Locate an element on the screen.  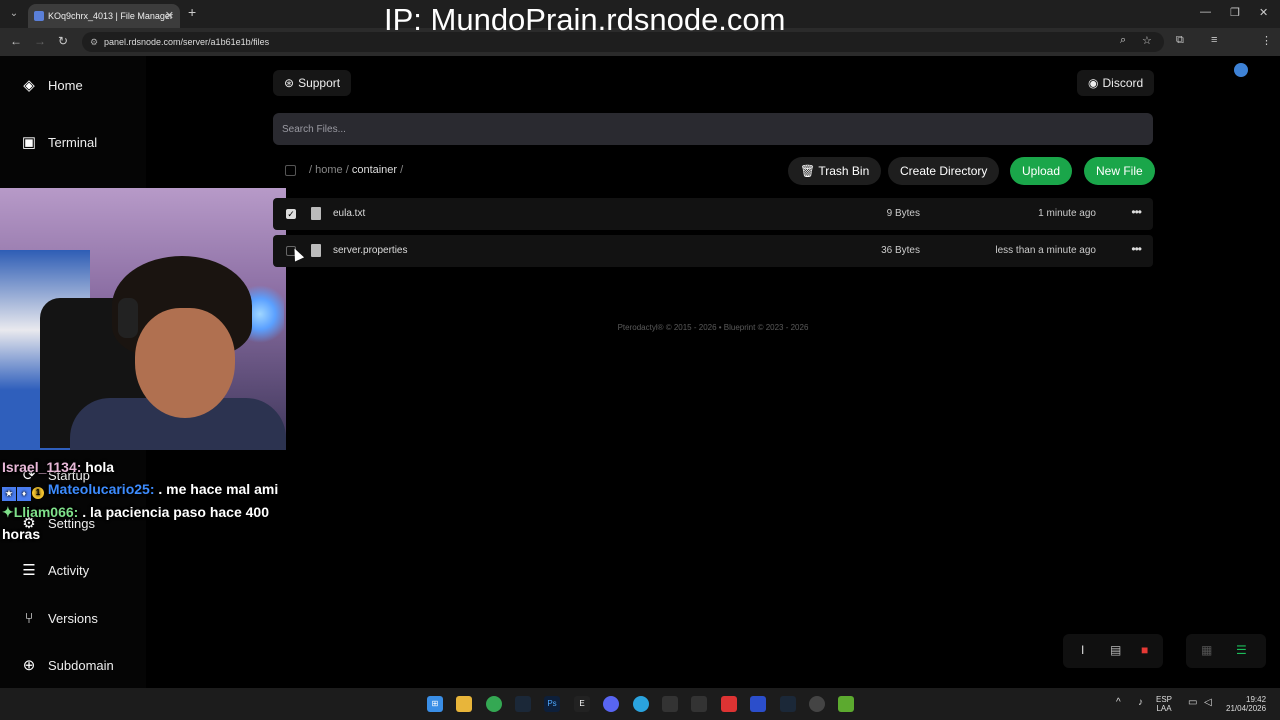
sidebar-item-activity: ☰ Activity is located at coordinates (73, 571).